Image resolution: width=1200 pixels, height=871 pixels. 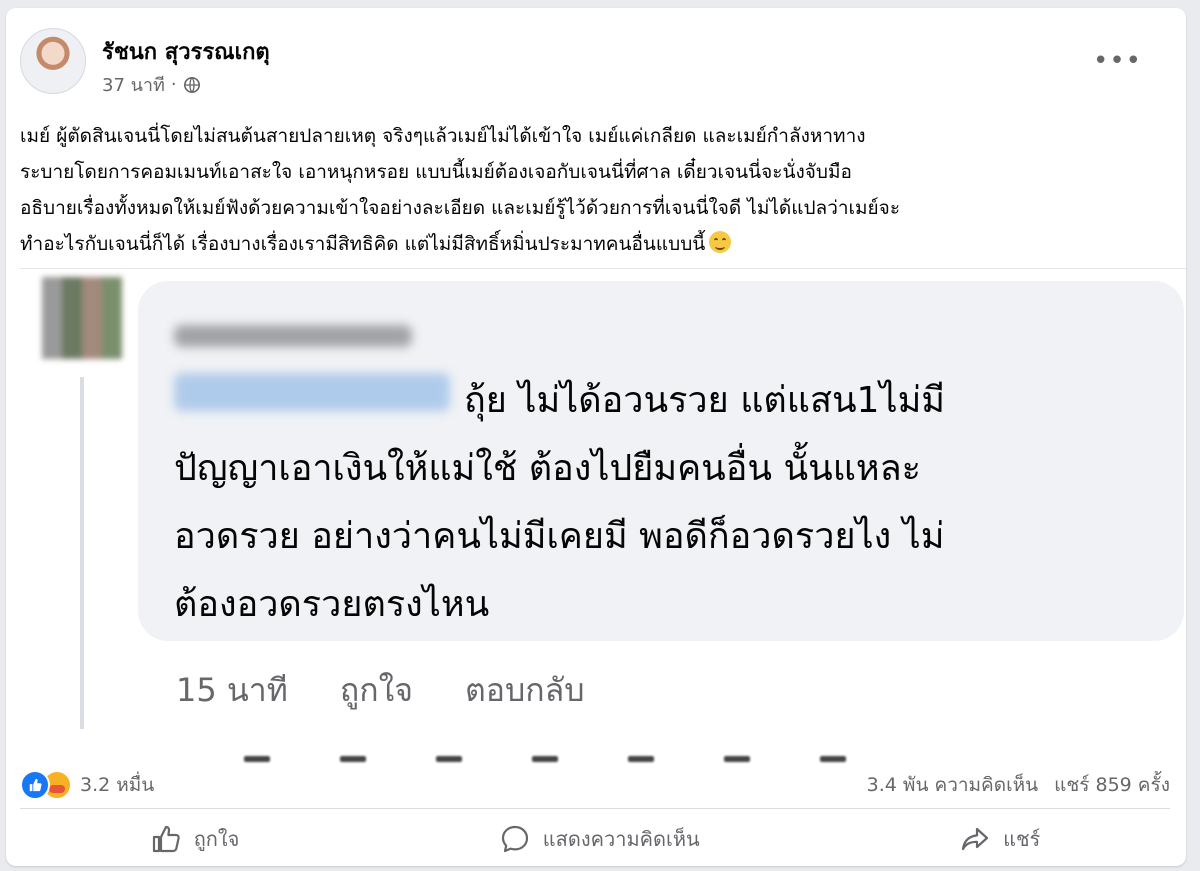 What do you see at coordinates (1112, 785) in the screenshot?
I see `shares-count: แชร์ 859 ครั้ง` at bounding box center [1112, 785].